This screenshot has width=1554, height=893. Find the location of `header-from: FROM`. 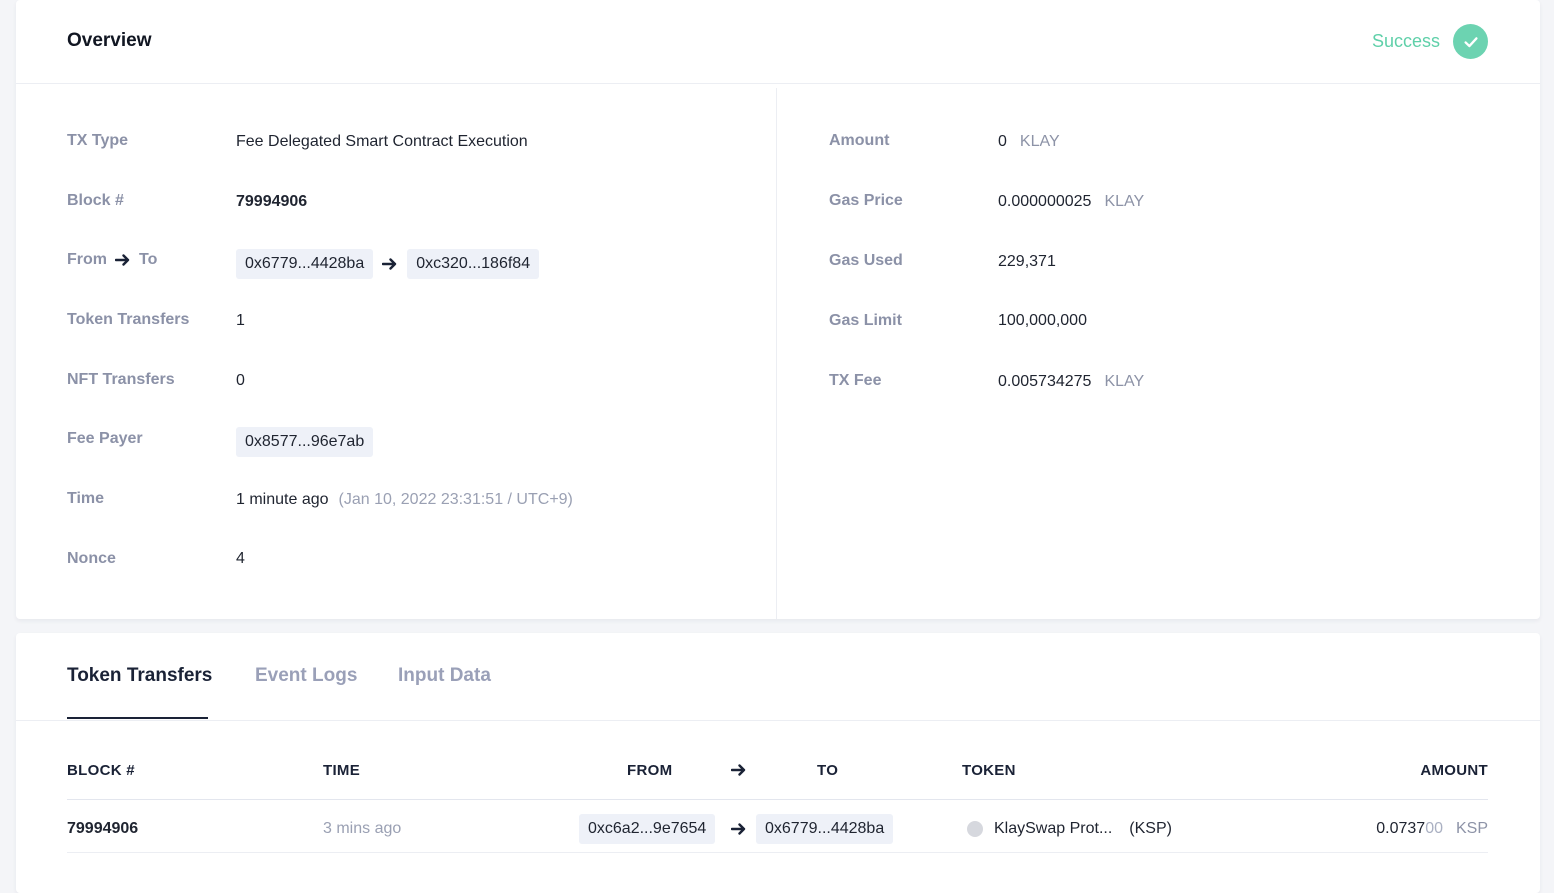

header-from: FROM is located at coordinates (650, 770).